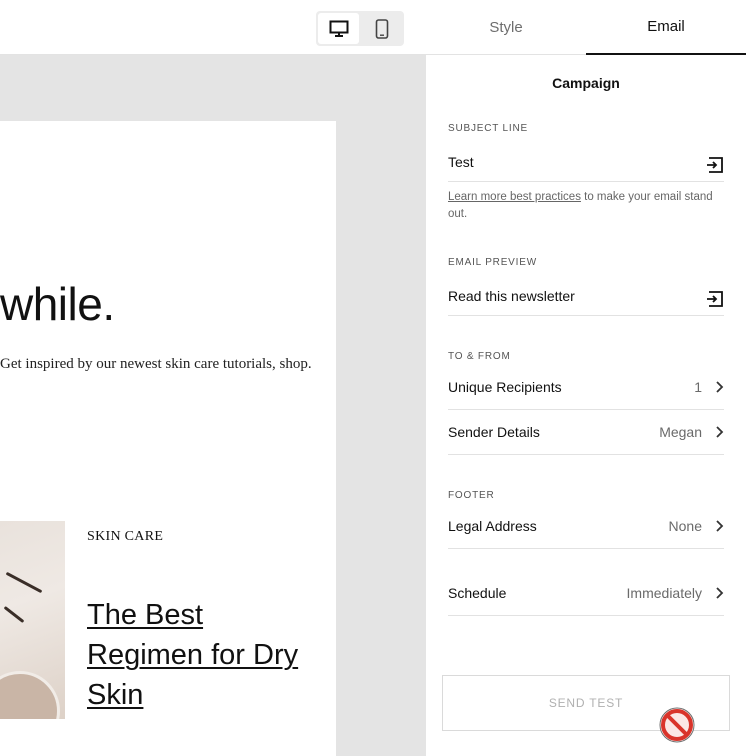 This screenshot has height=756, width=746. Describe the element at coordinates (666, 27) in the screenshot. I see `tab-email: Email` at that location.